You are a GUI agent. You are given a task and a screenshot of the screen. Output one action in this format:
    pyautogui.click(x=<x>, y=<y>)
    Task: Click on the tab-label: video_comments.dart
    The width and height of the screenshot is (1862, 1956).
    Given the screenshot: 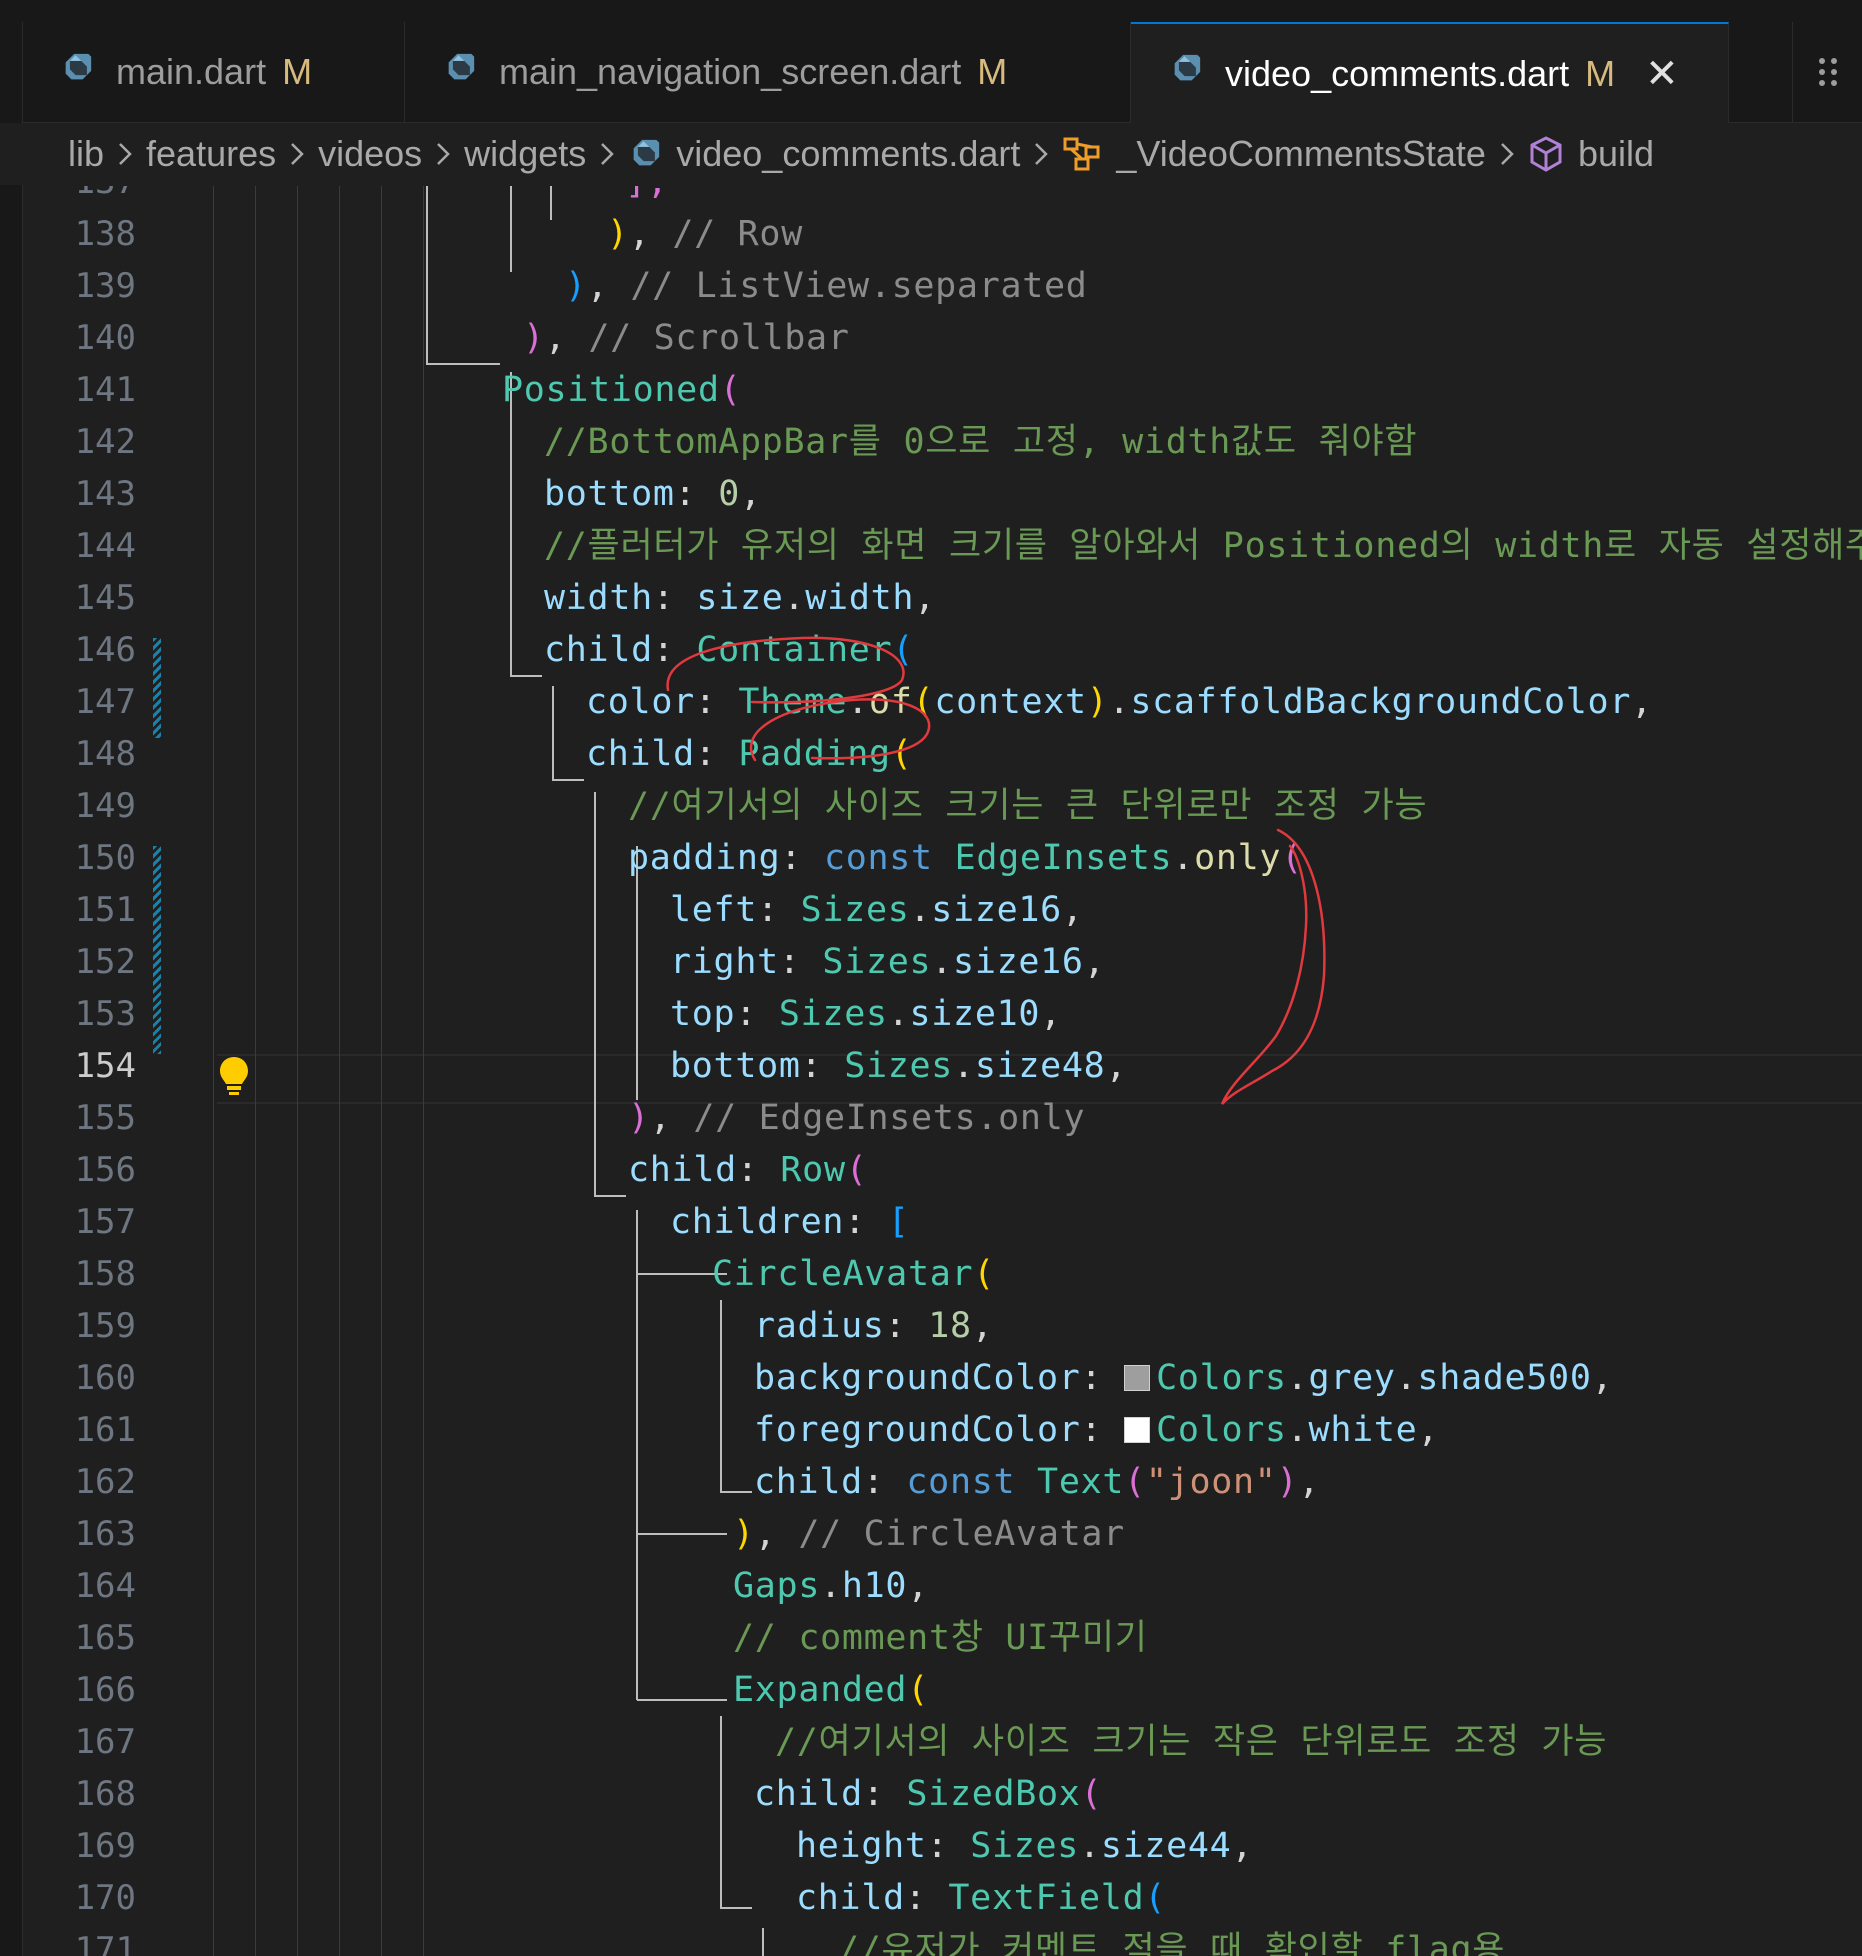 What is the action you would take?
    pyautogui.click(x=1397, y=73)
    